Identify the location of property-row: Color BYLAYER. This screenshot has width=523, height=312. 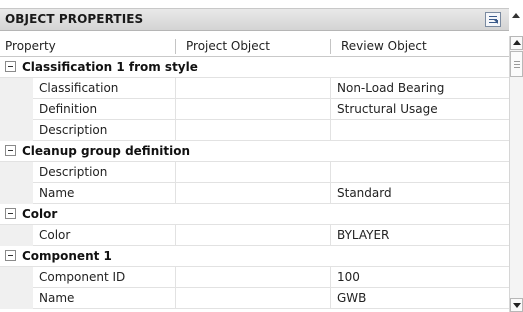
(254, 235).